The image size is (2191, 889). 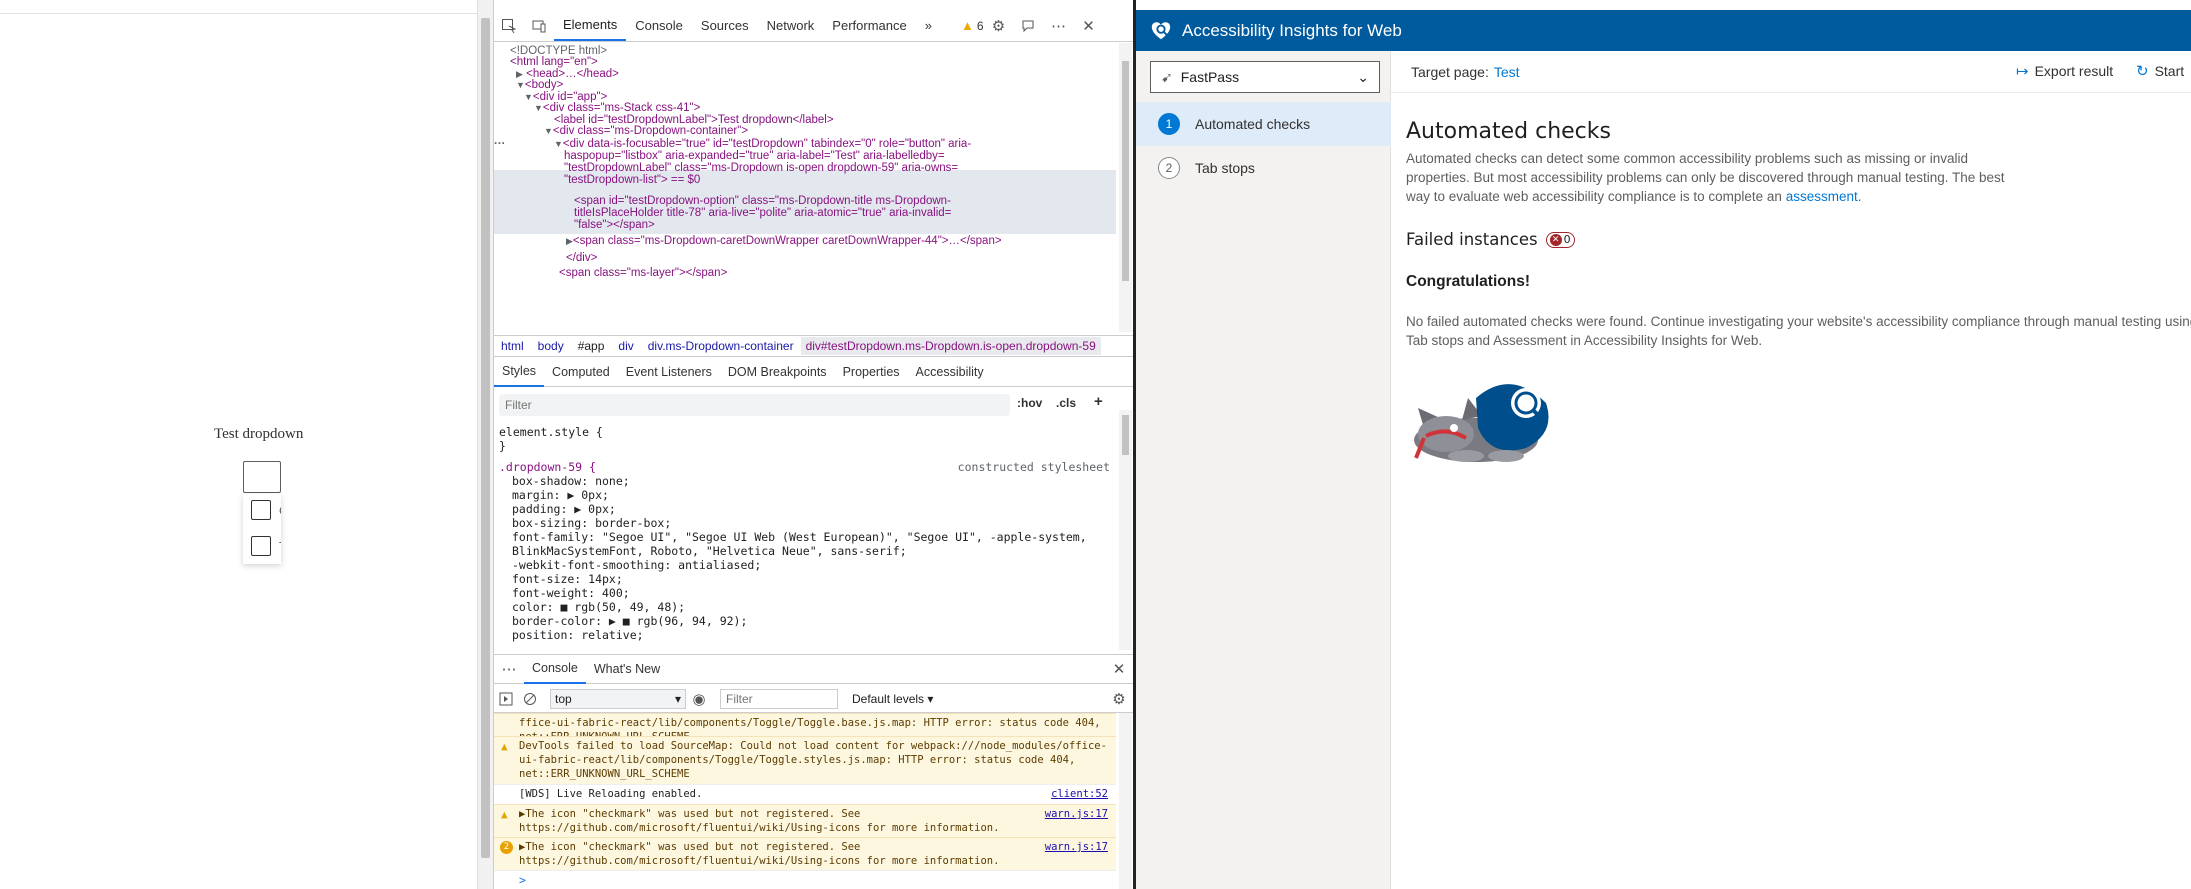 What do you see at coordinates (950, 372) in the screenshot?
I see `tab-accessibility: Accessibility` at bounding box center [950, 372].